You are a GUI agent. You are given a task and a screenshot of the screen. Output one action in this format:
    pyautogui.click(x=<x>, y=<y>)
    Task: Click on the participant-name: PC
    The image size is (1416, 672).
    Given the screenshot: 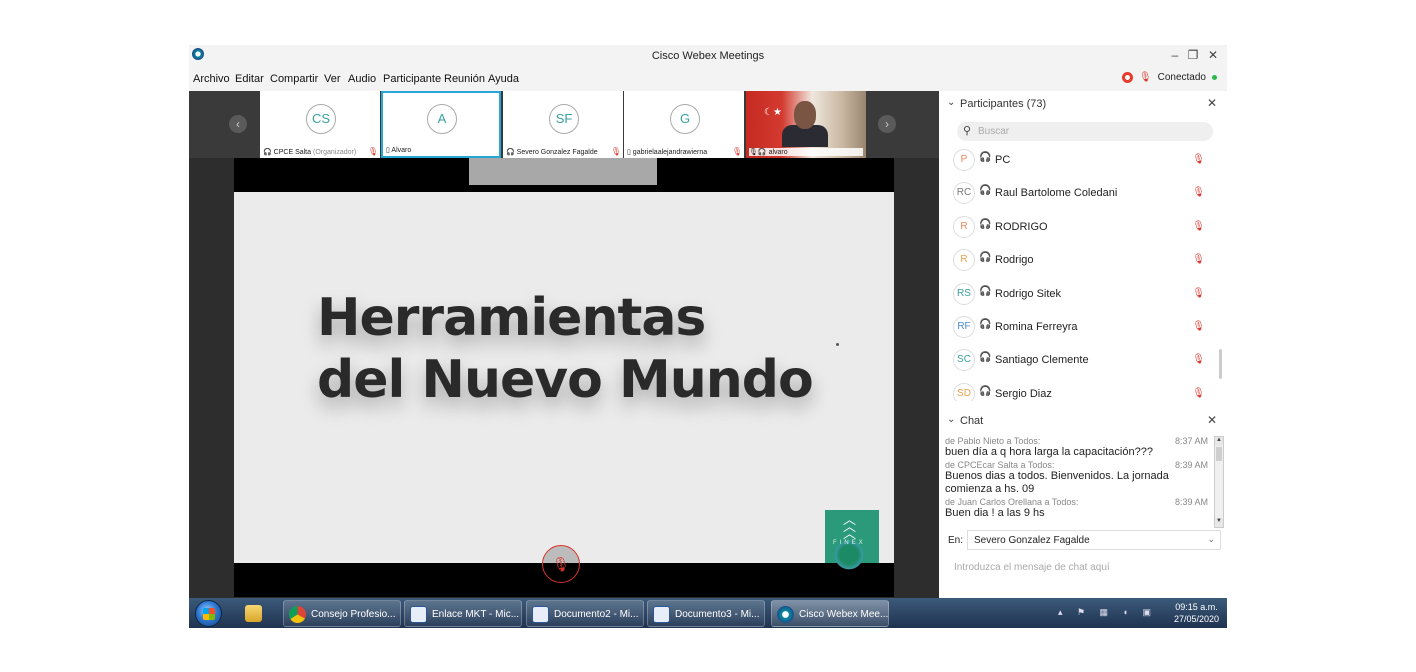 What is the action you would take?
    pyautogui.click(x=1003, y=160)
    